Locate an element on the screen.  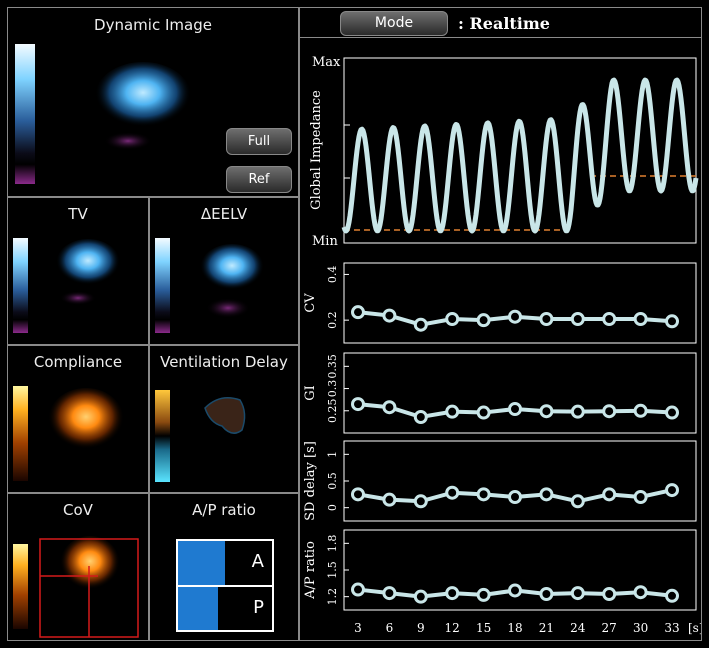
x-tick-label: 6 is located at coordinates (390, 628).